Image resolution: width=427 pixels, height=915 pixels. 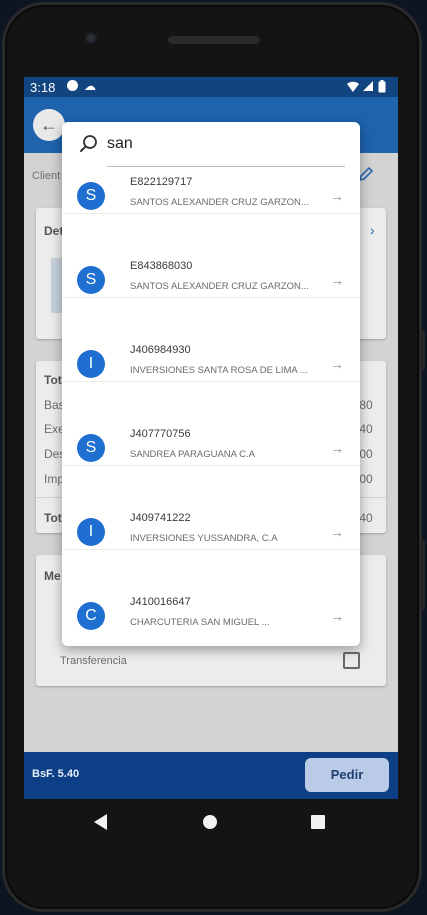 What do you see at coordinates (46, 176) in the screenshot?
I see `cliente-label: Client` at bounding box center [46, 176].